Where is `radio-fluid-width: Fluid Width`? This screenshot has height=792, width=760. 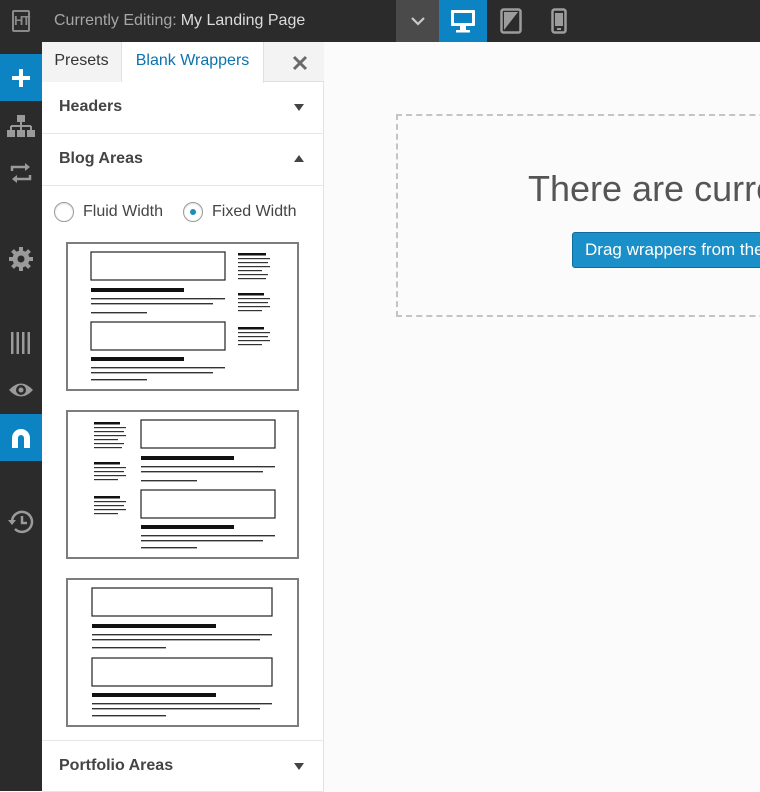 radio-fluid-width: Fluid Width is located at coordinates (108, 212).